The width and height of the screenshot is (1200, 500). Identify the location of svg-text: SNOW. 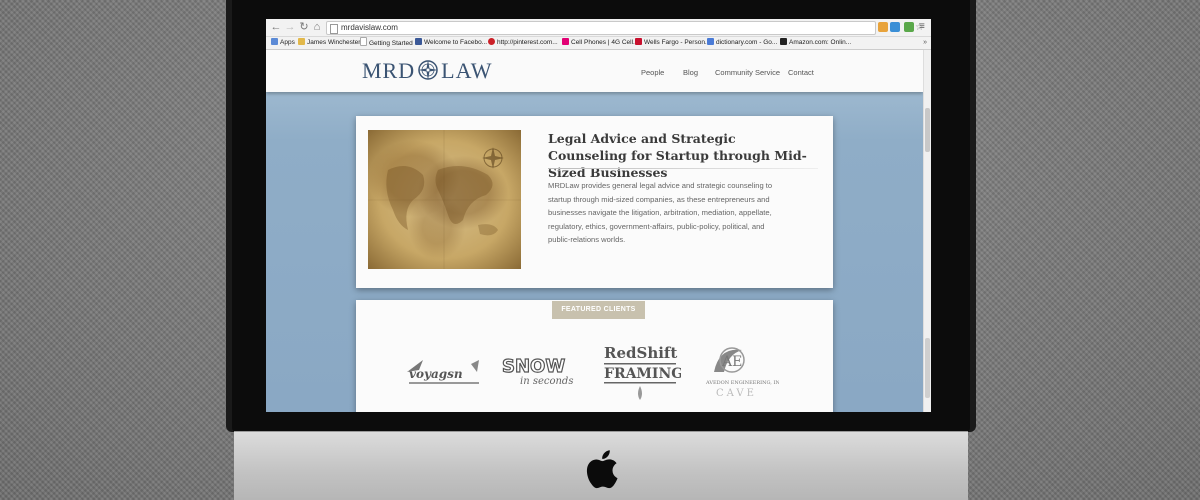
(533, 366).